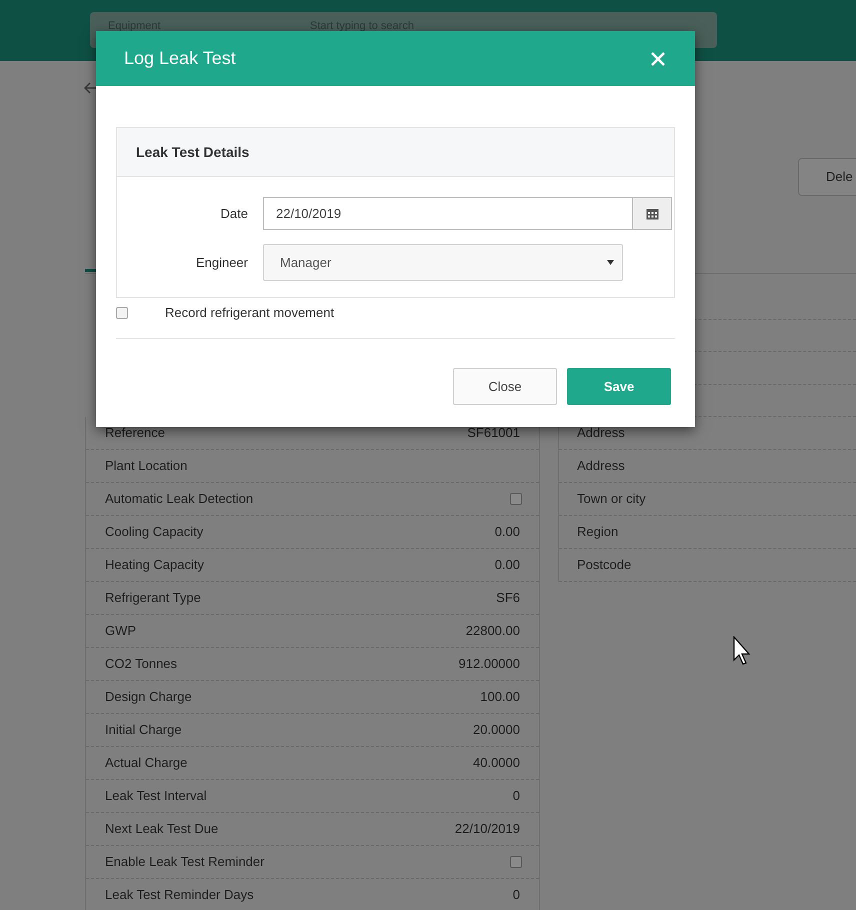 Image resolution: width=856 pixels, height=910 pixels. Describe the element at coordinates (448, 213) in the screenshot. I see `date-field: 22/10/2019` at that location.